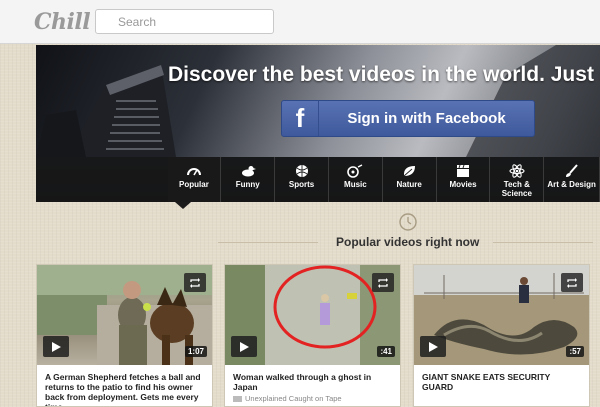 This screenshot has width=600, height=407. I want to click on video-thumbnail: :57, so click(501, 315).